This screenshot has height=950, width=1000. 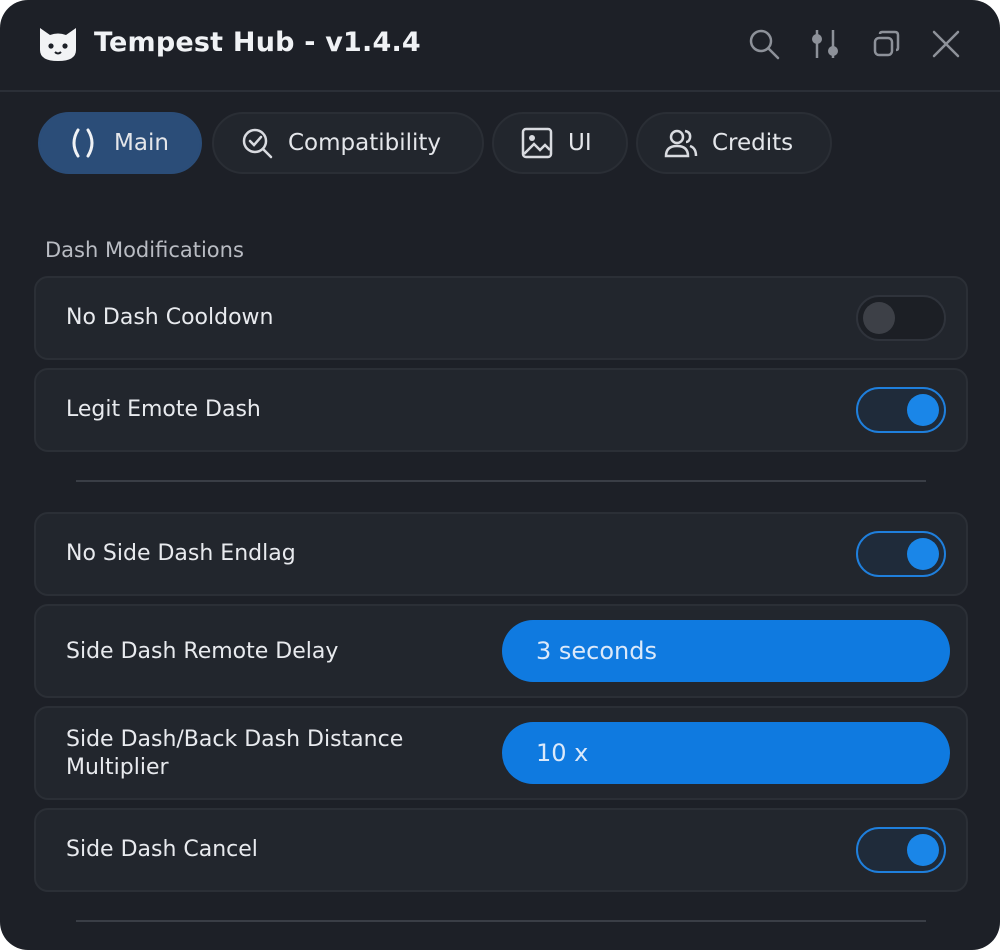 I want to click on distance-multiplier-input: 10 x, so click(x=726, y=753).